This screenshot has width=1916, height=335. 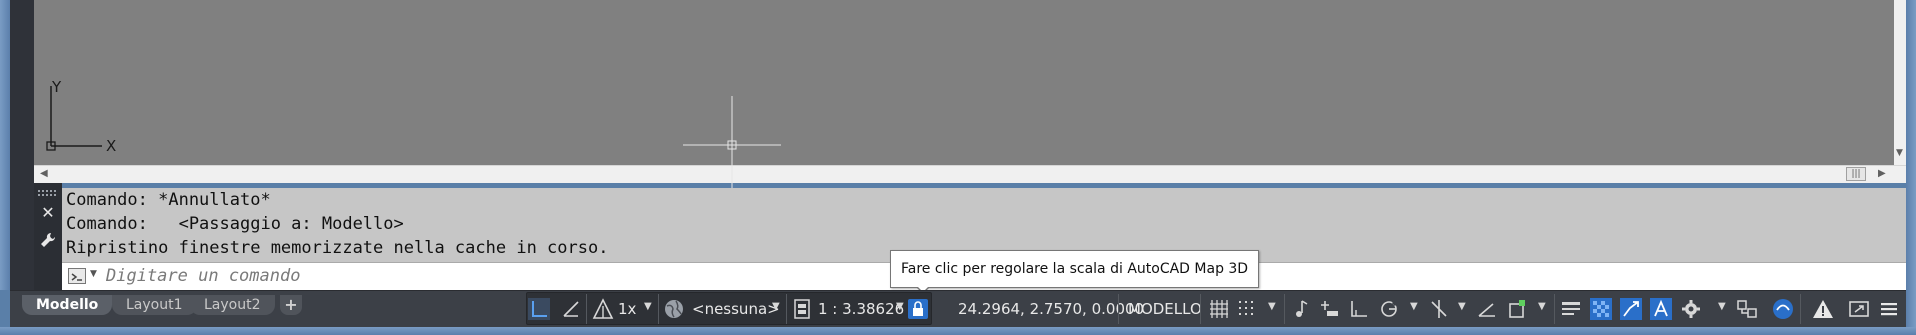 What do you see at coordinates (1359, 309) in the screenshot?
I see `ortho-icon` at bounding box center [1359, 309].